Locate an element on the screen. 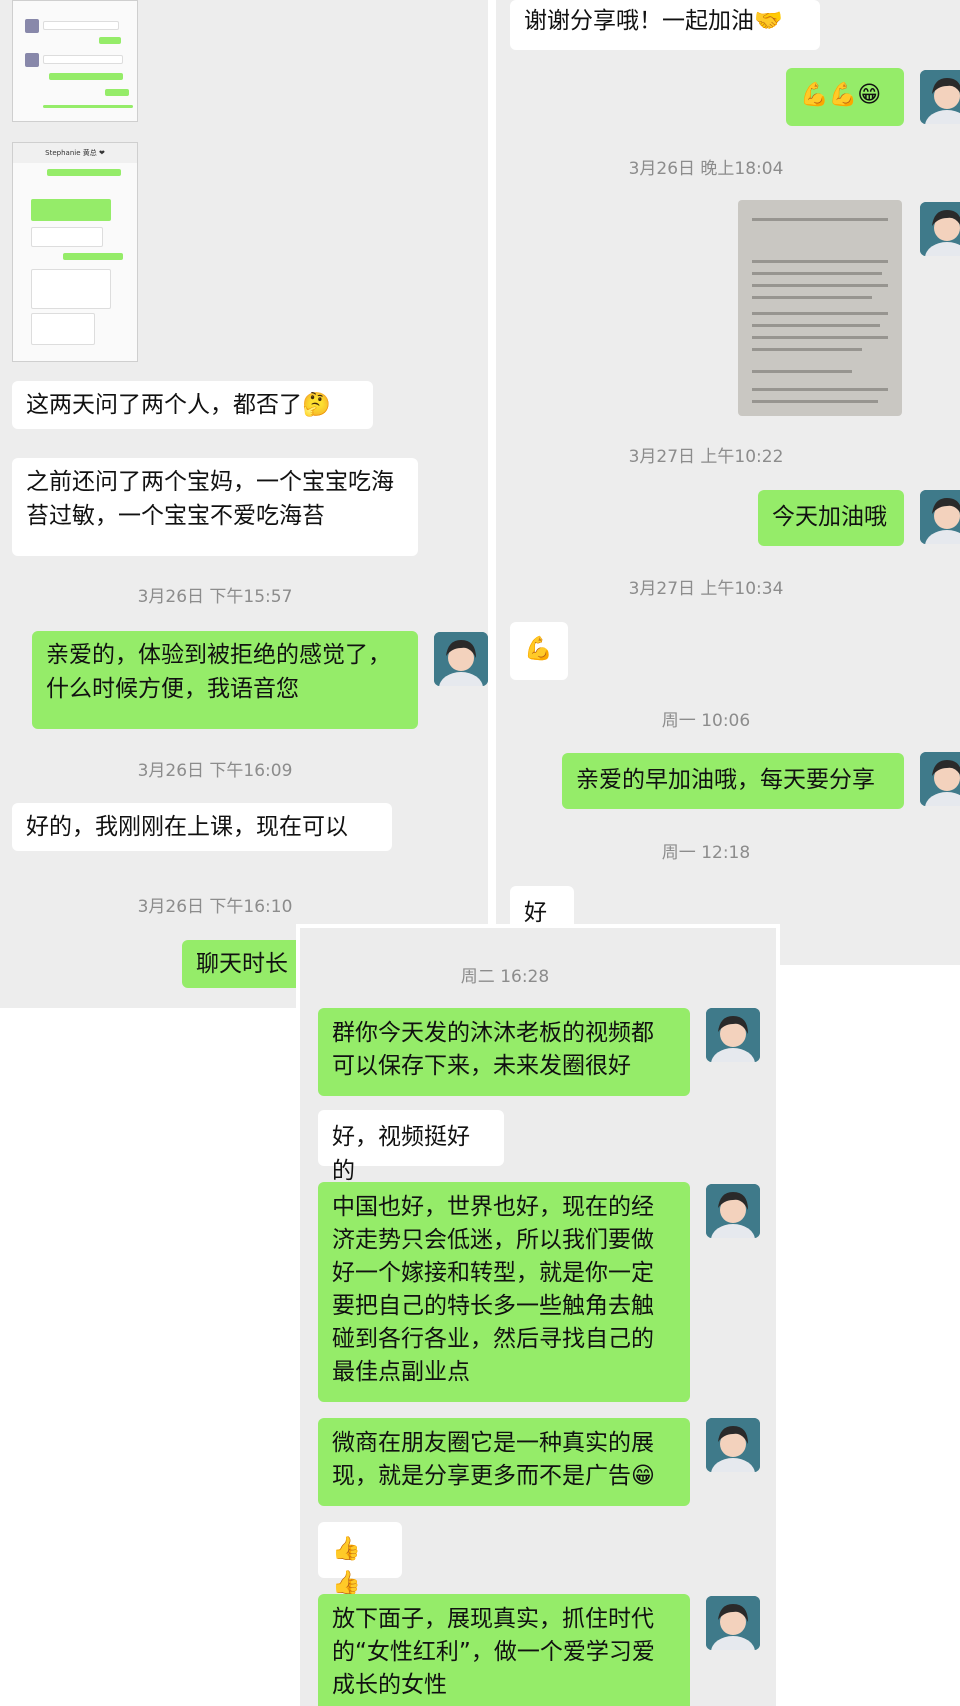  message-bubble: 👍👍 is located at coordinates (360, 1559).